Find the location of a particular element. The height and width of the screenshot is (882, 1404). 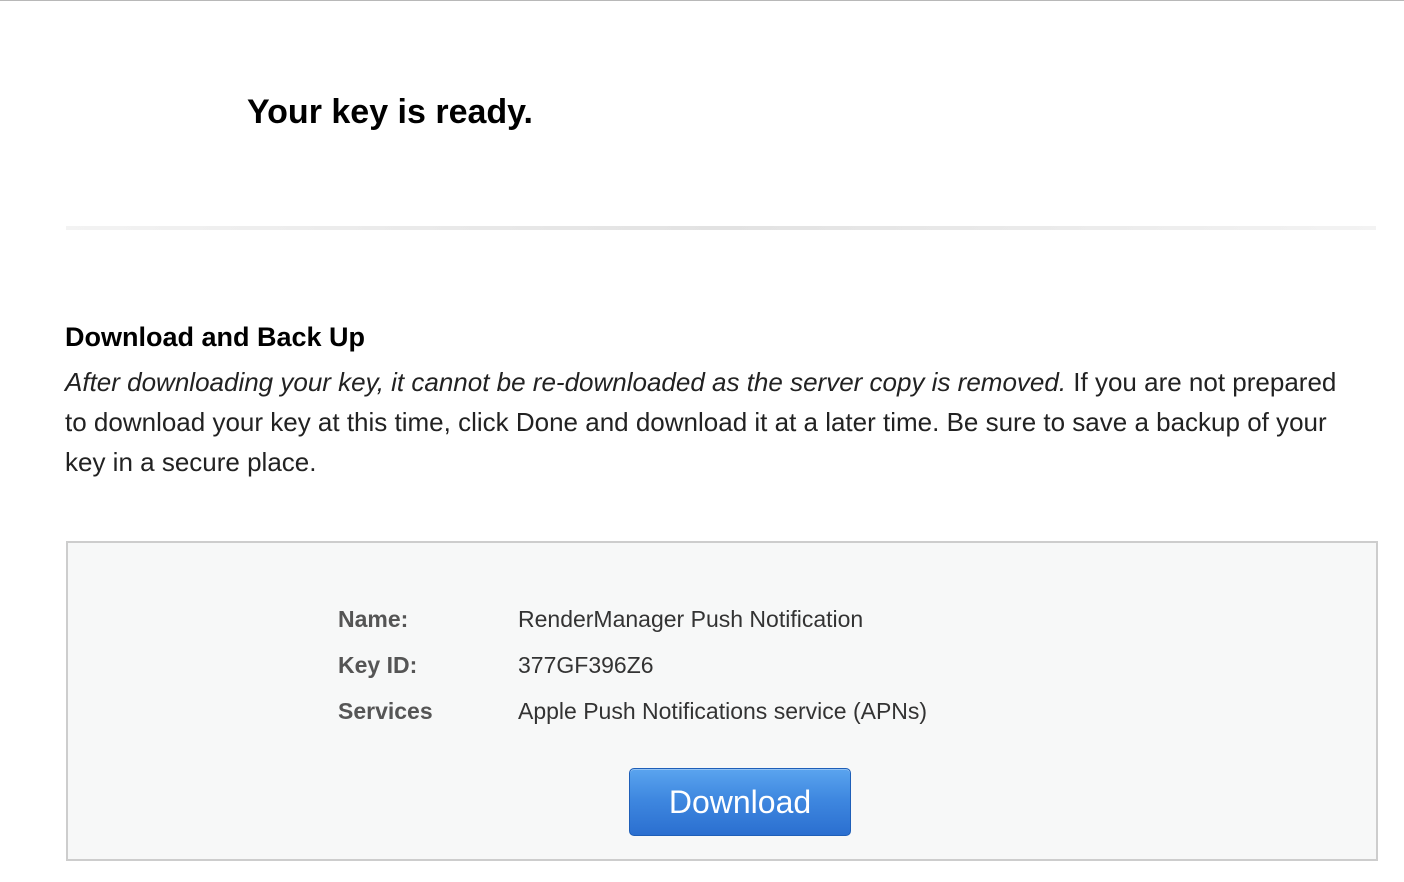

page-title: Your key is ready. is located at coordinates (390, 112).